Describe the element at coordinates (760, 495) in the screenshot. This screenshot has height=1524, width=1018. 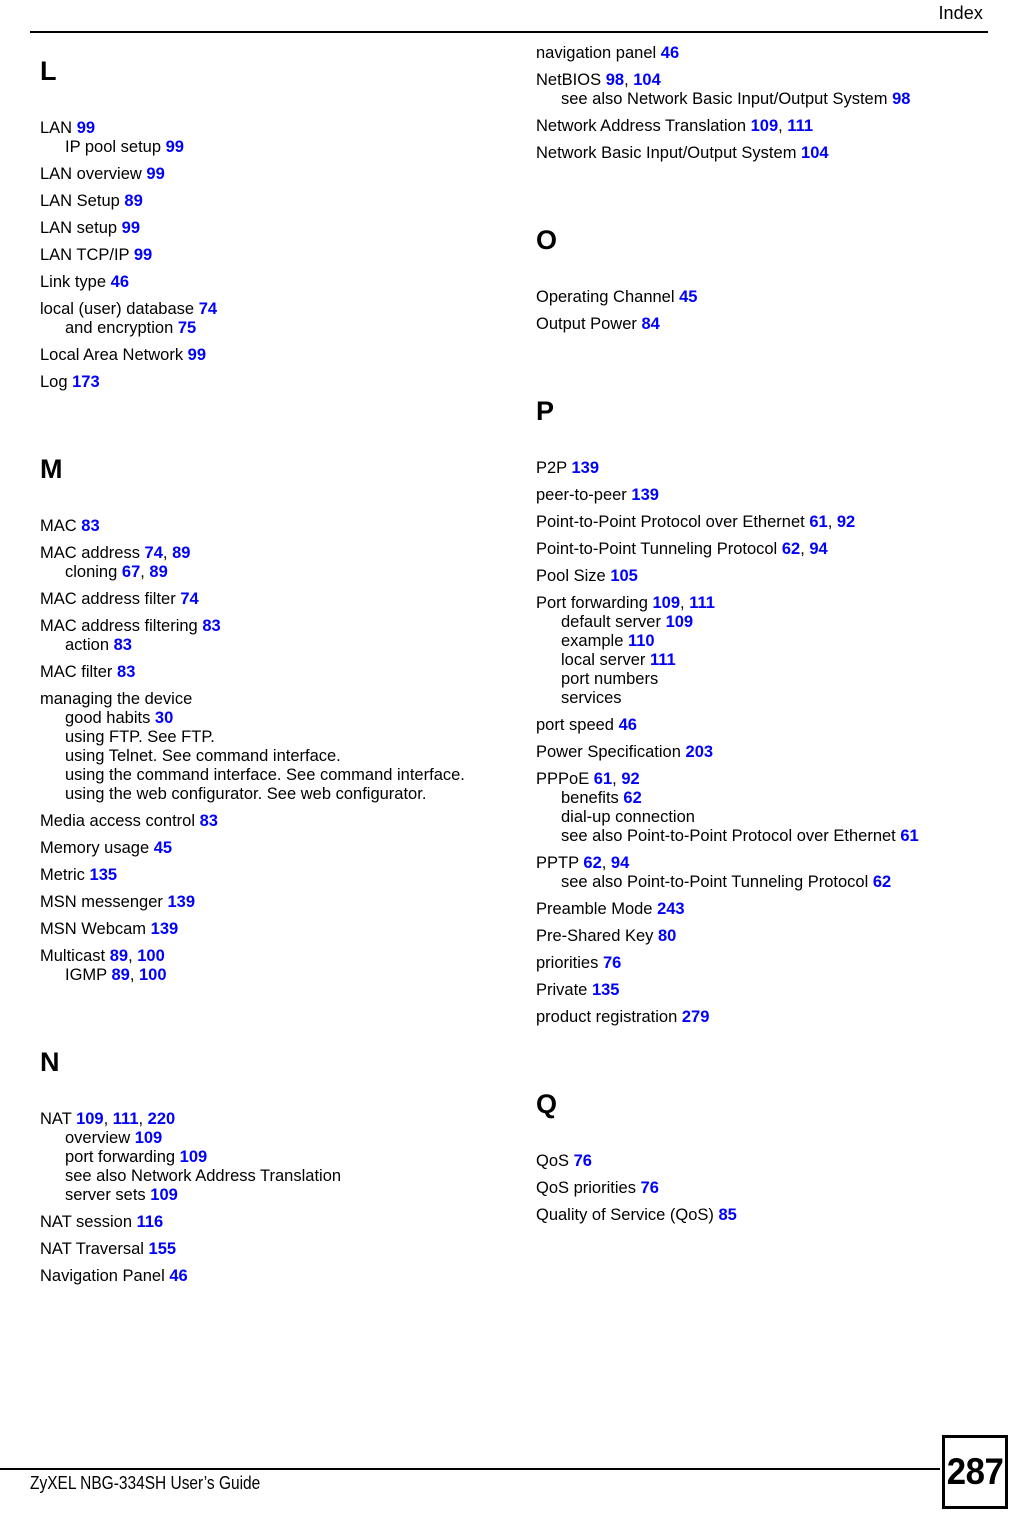
I see `index-entry-group: peer-to-peer 139` at that location.